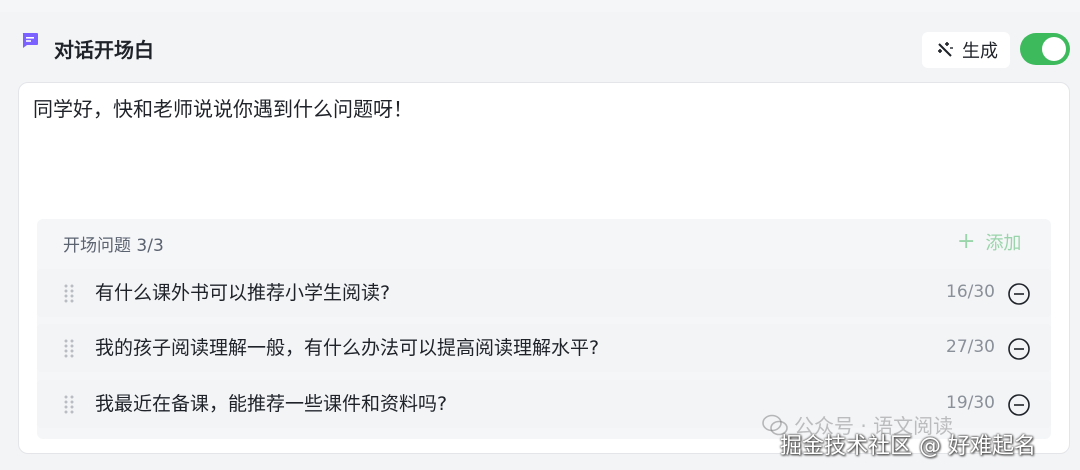 This screenshot has height=470, width=1080. I want to click on questions-header-label: 开场问题 3/3, so click(113, 246).